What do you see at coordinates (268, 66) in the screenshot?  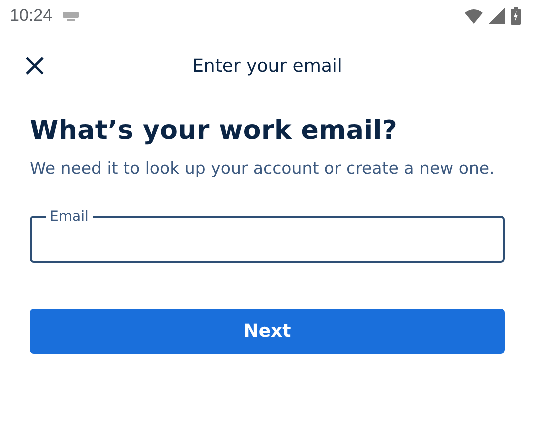 I see `screen-title: Enter your email` at bounding box center [268, 66].